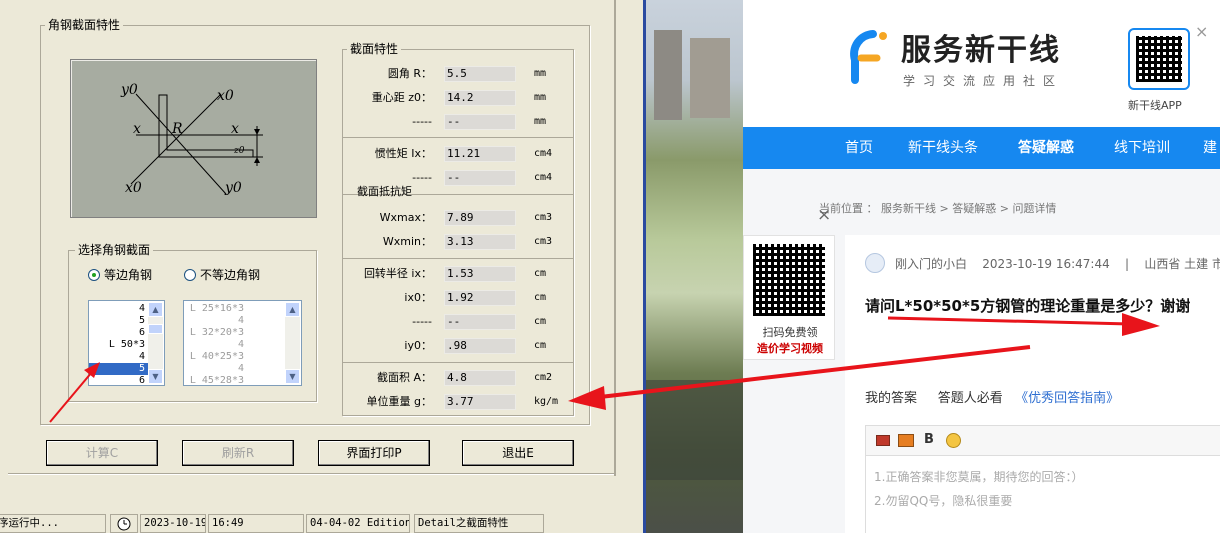 The width and height of the screenshot is (1220, 533). Describe the element at coordinates (1009, 321) in the screenshot. I see `red-arrow-title` at that location.